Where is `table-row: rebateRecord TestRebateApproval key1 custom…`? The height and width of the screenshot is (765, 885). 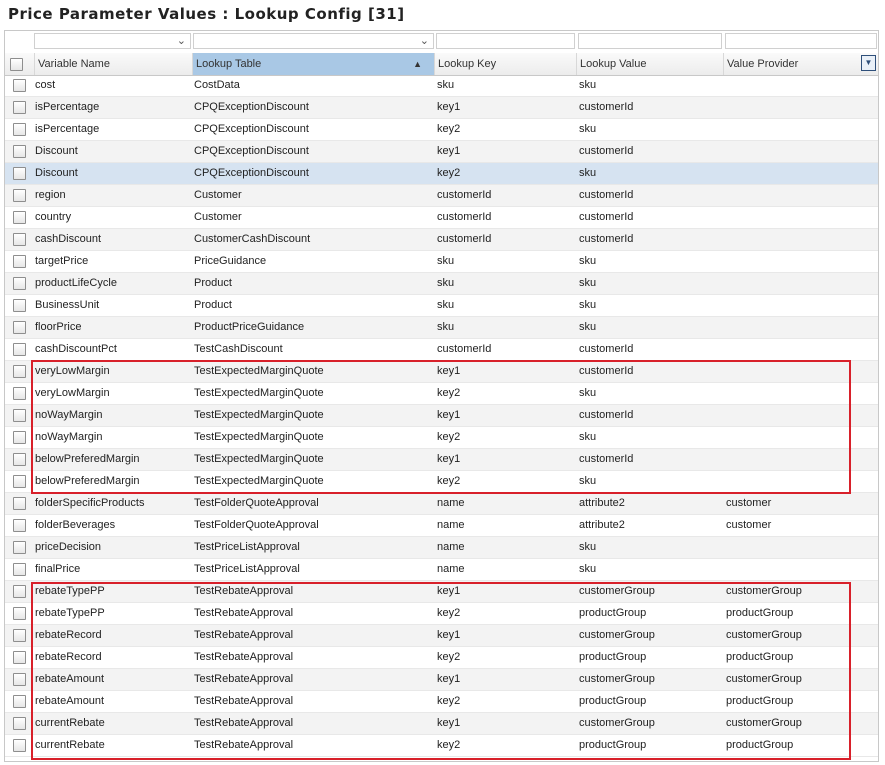 table-row: rebateRecord TestRebateApproval key1 custom… is located at coordinates (441, 636).